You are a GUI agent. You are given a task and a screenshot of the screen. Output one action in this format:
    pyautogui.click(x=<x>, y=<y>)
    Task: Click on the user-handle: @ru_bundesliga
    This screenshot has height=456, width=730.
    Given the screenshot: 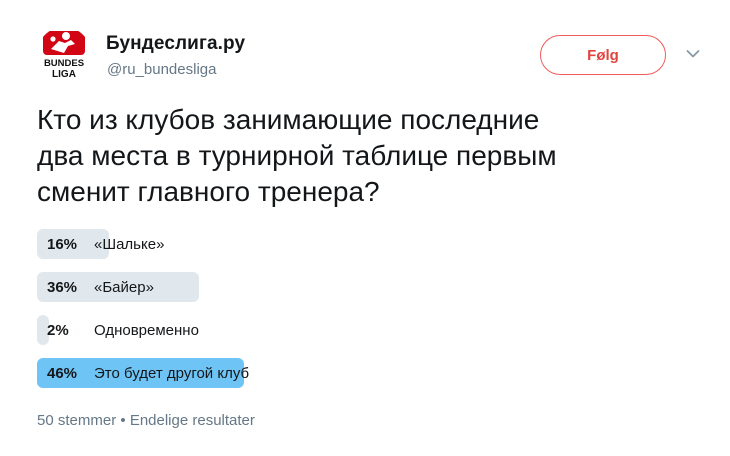 What is the action you would take?
    pyautogui.click(x=161, y=69)
    